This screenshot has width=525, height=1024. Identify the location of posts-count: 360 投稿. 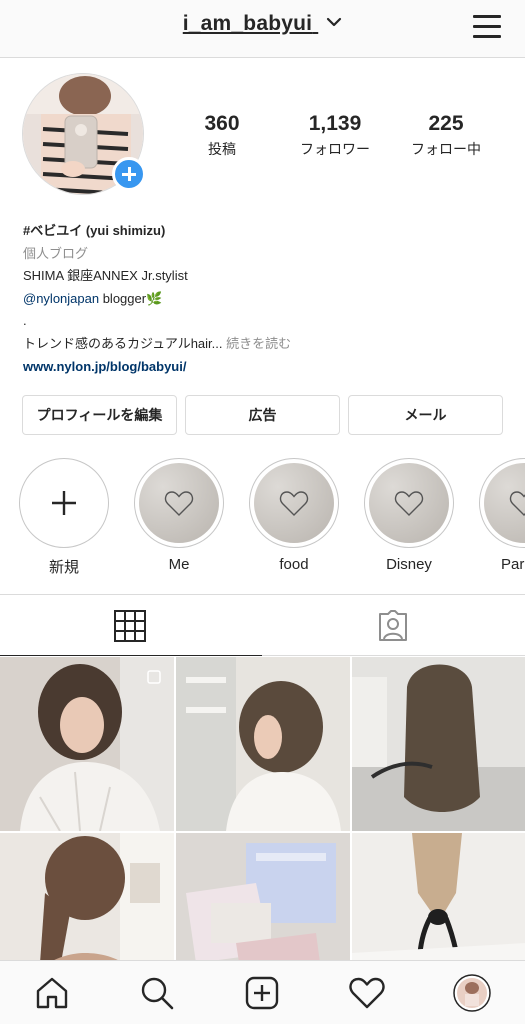
(222, 135).